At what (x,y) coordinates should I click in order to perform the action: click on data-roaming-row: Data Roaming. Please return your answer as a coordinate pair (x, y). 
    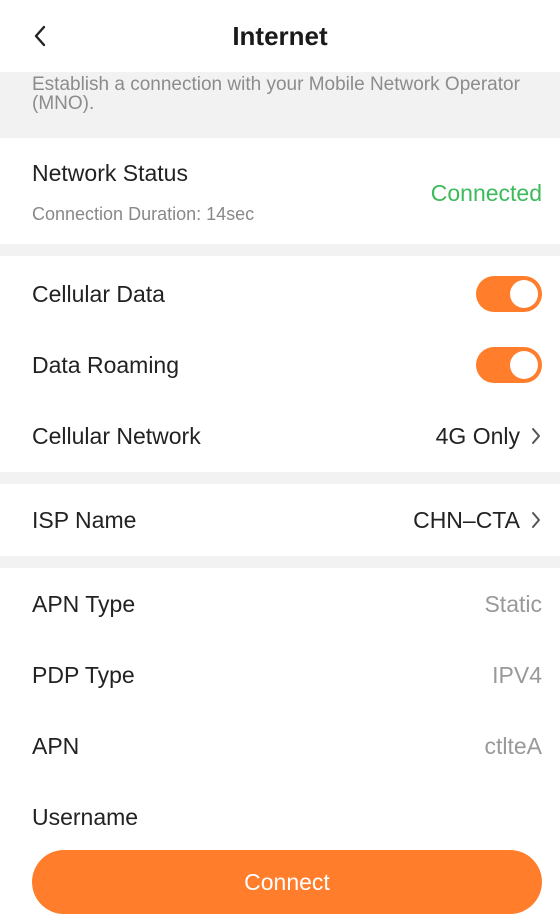
    Looking at the image, I should click on (280, 365).